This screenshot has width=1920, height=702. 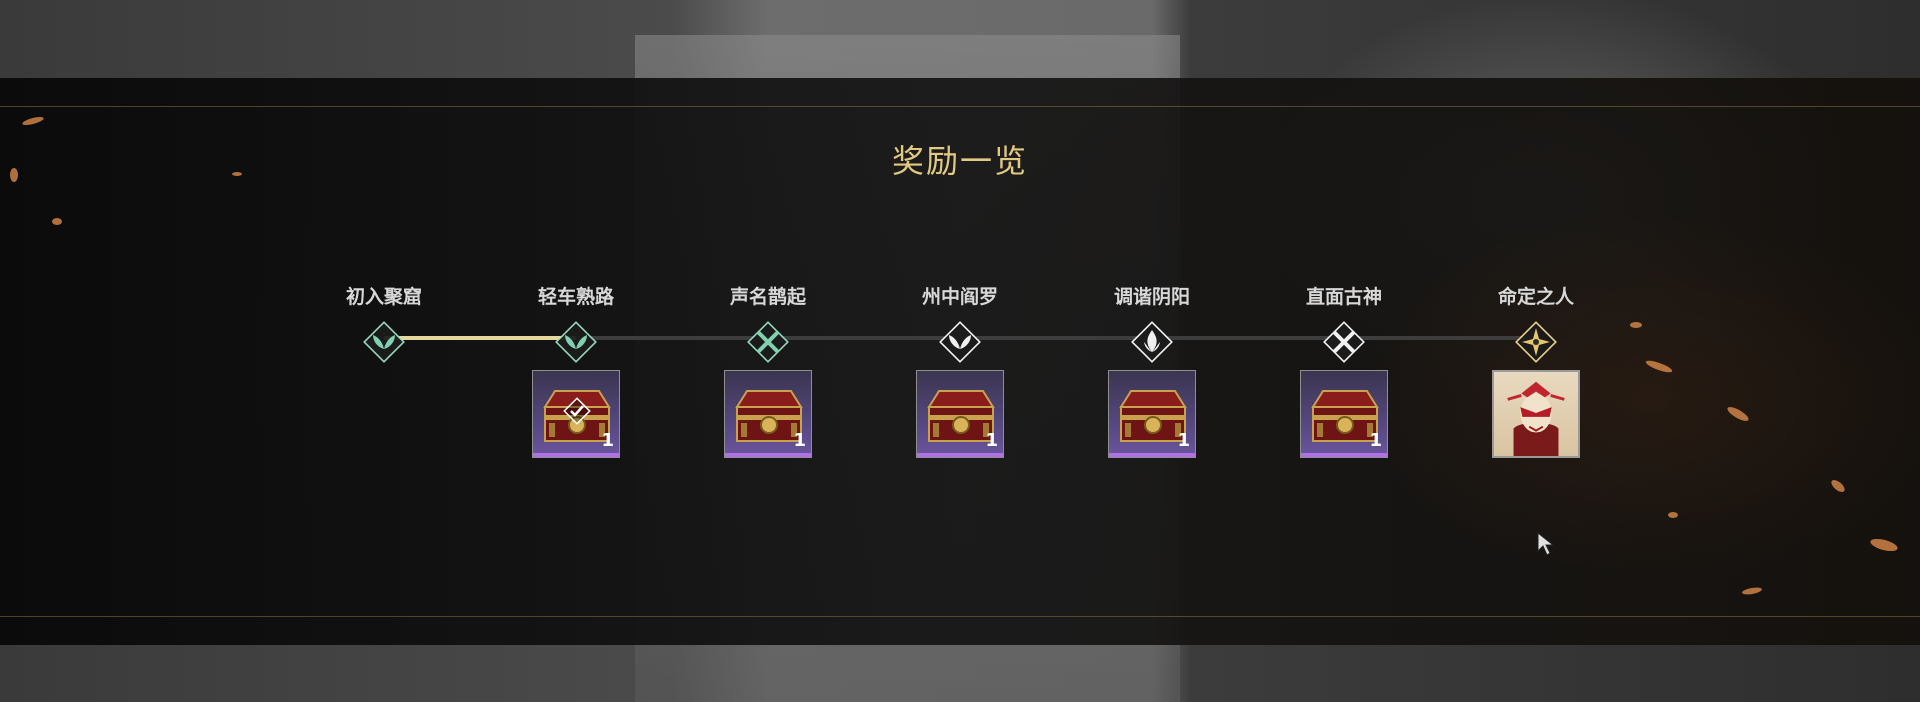 I want to click on masked-character-avatar-icon, so click(x=1536, y=418).